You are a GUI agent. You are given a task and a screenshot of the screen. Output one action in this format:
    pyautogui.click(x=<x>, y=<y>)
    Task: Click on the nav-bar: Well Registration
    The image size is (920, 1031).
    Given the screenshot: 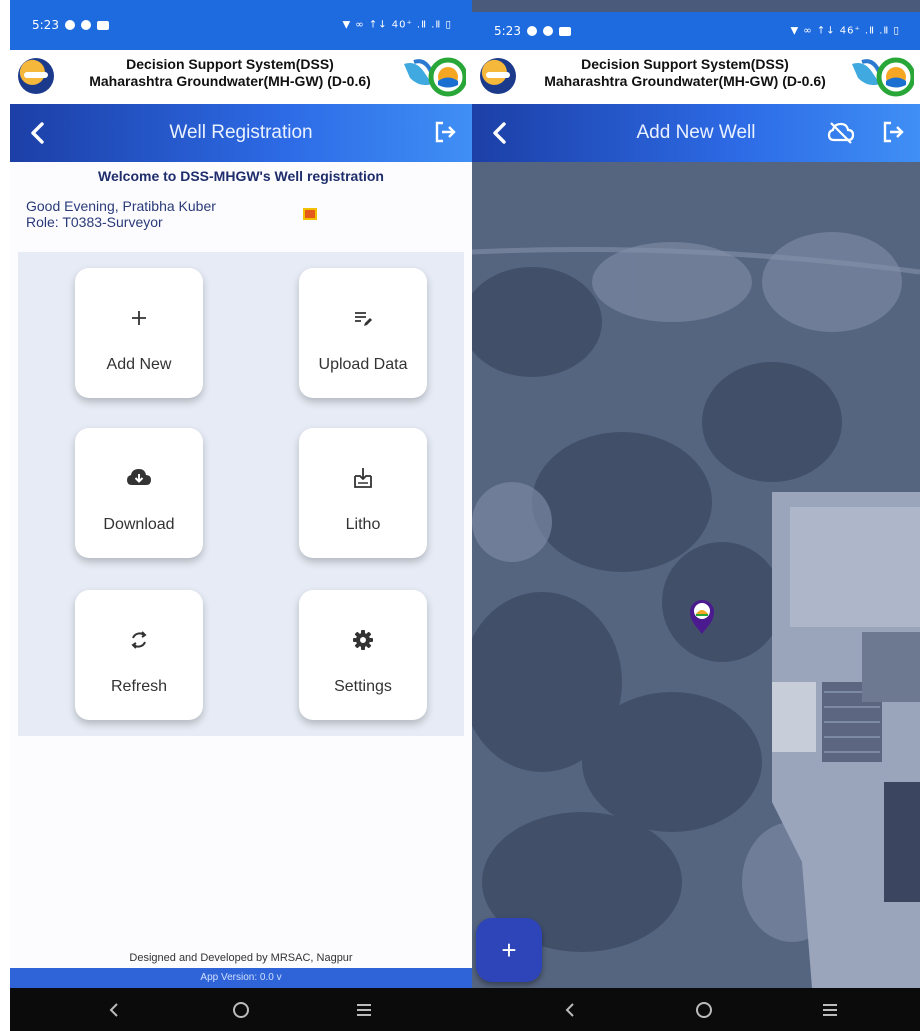 What is the action you would take?
    pyautogui.click(x=241, y=133)
    